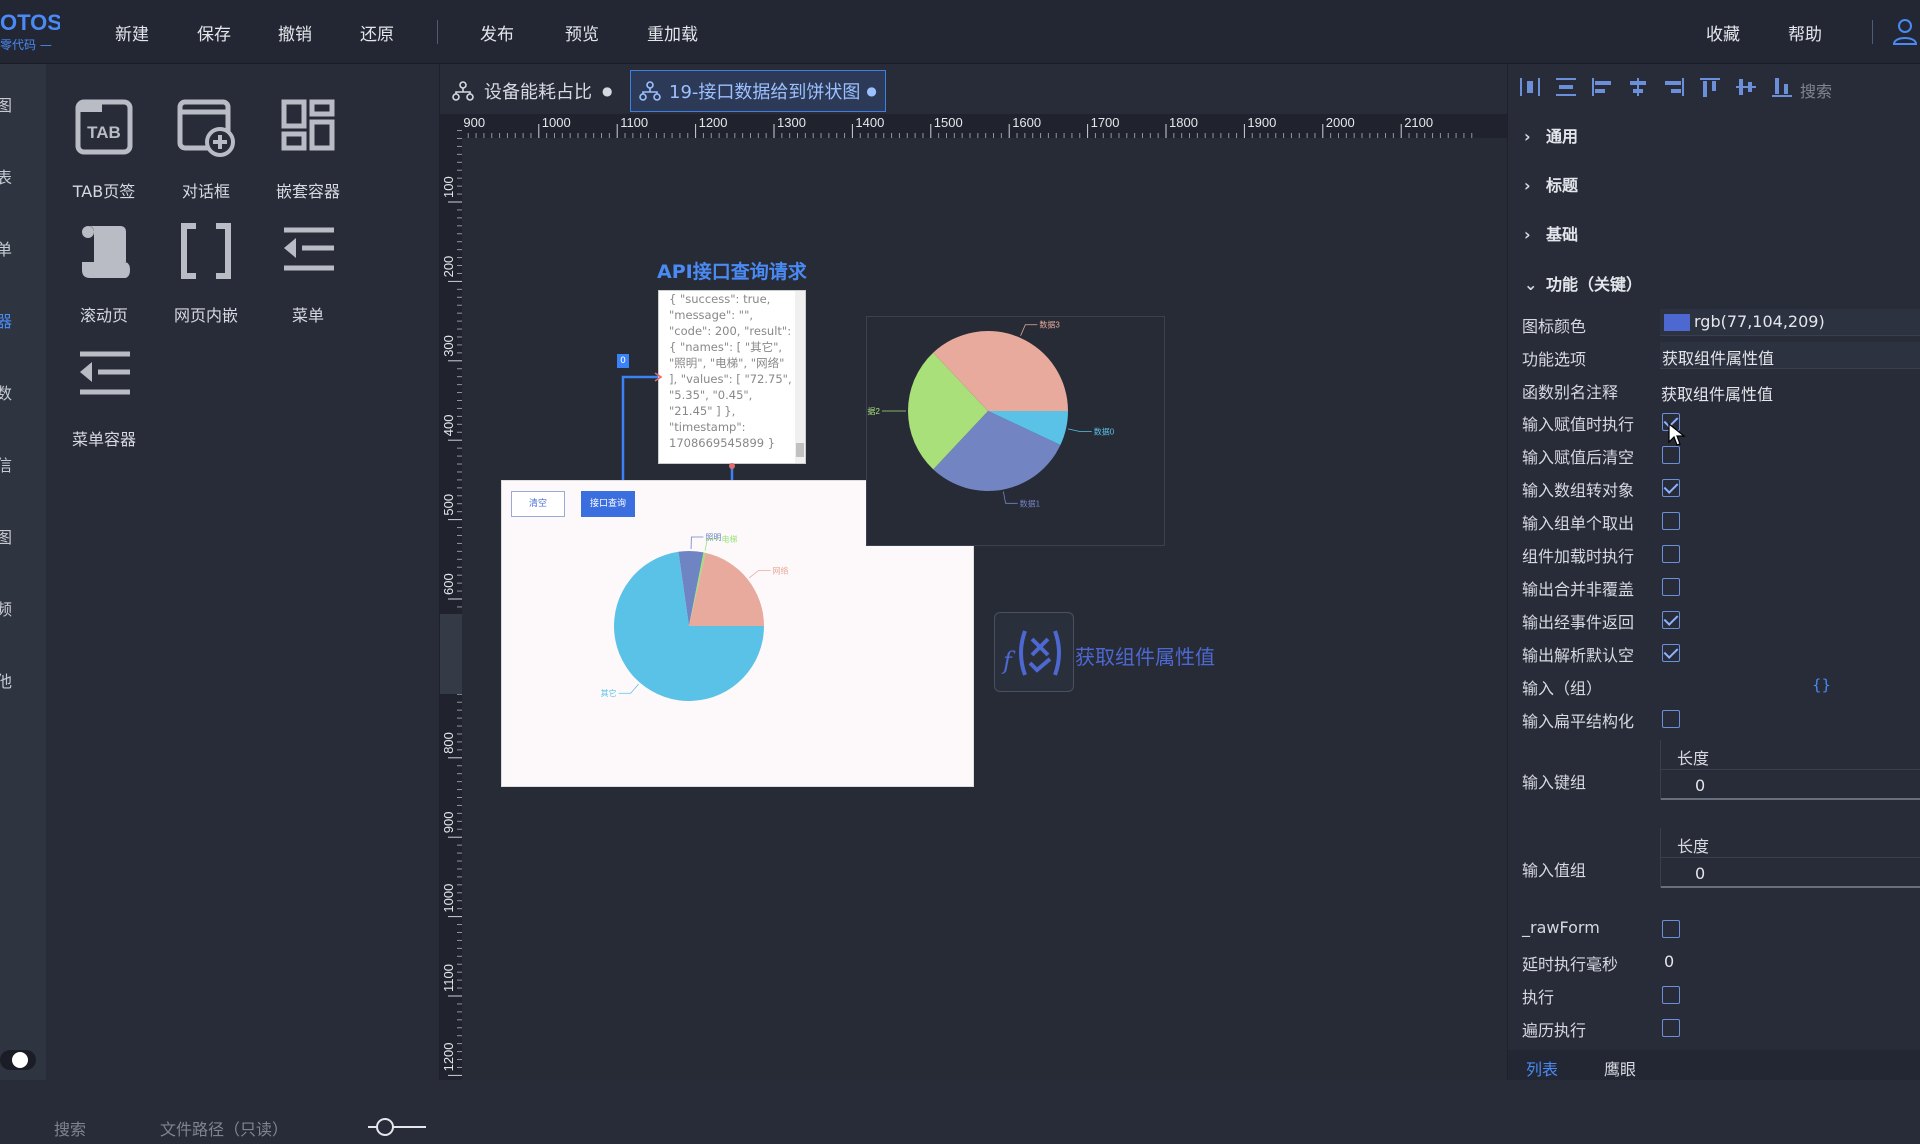  I want to click on component-label: 网页内嵌, so click(205, 315).